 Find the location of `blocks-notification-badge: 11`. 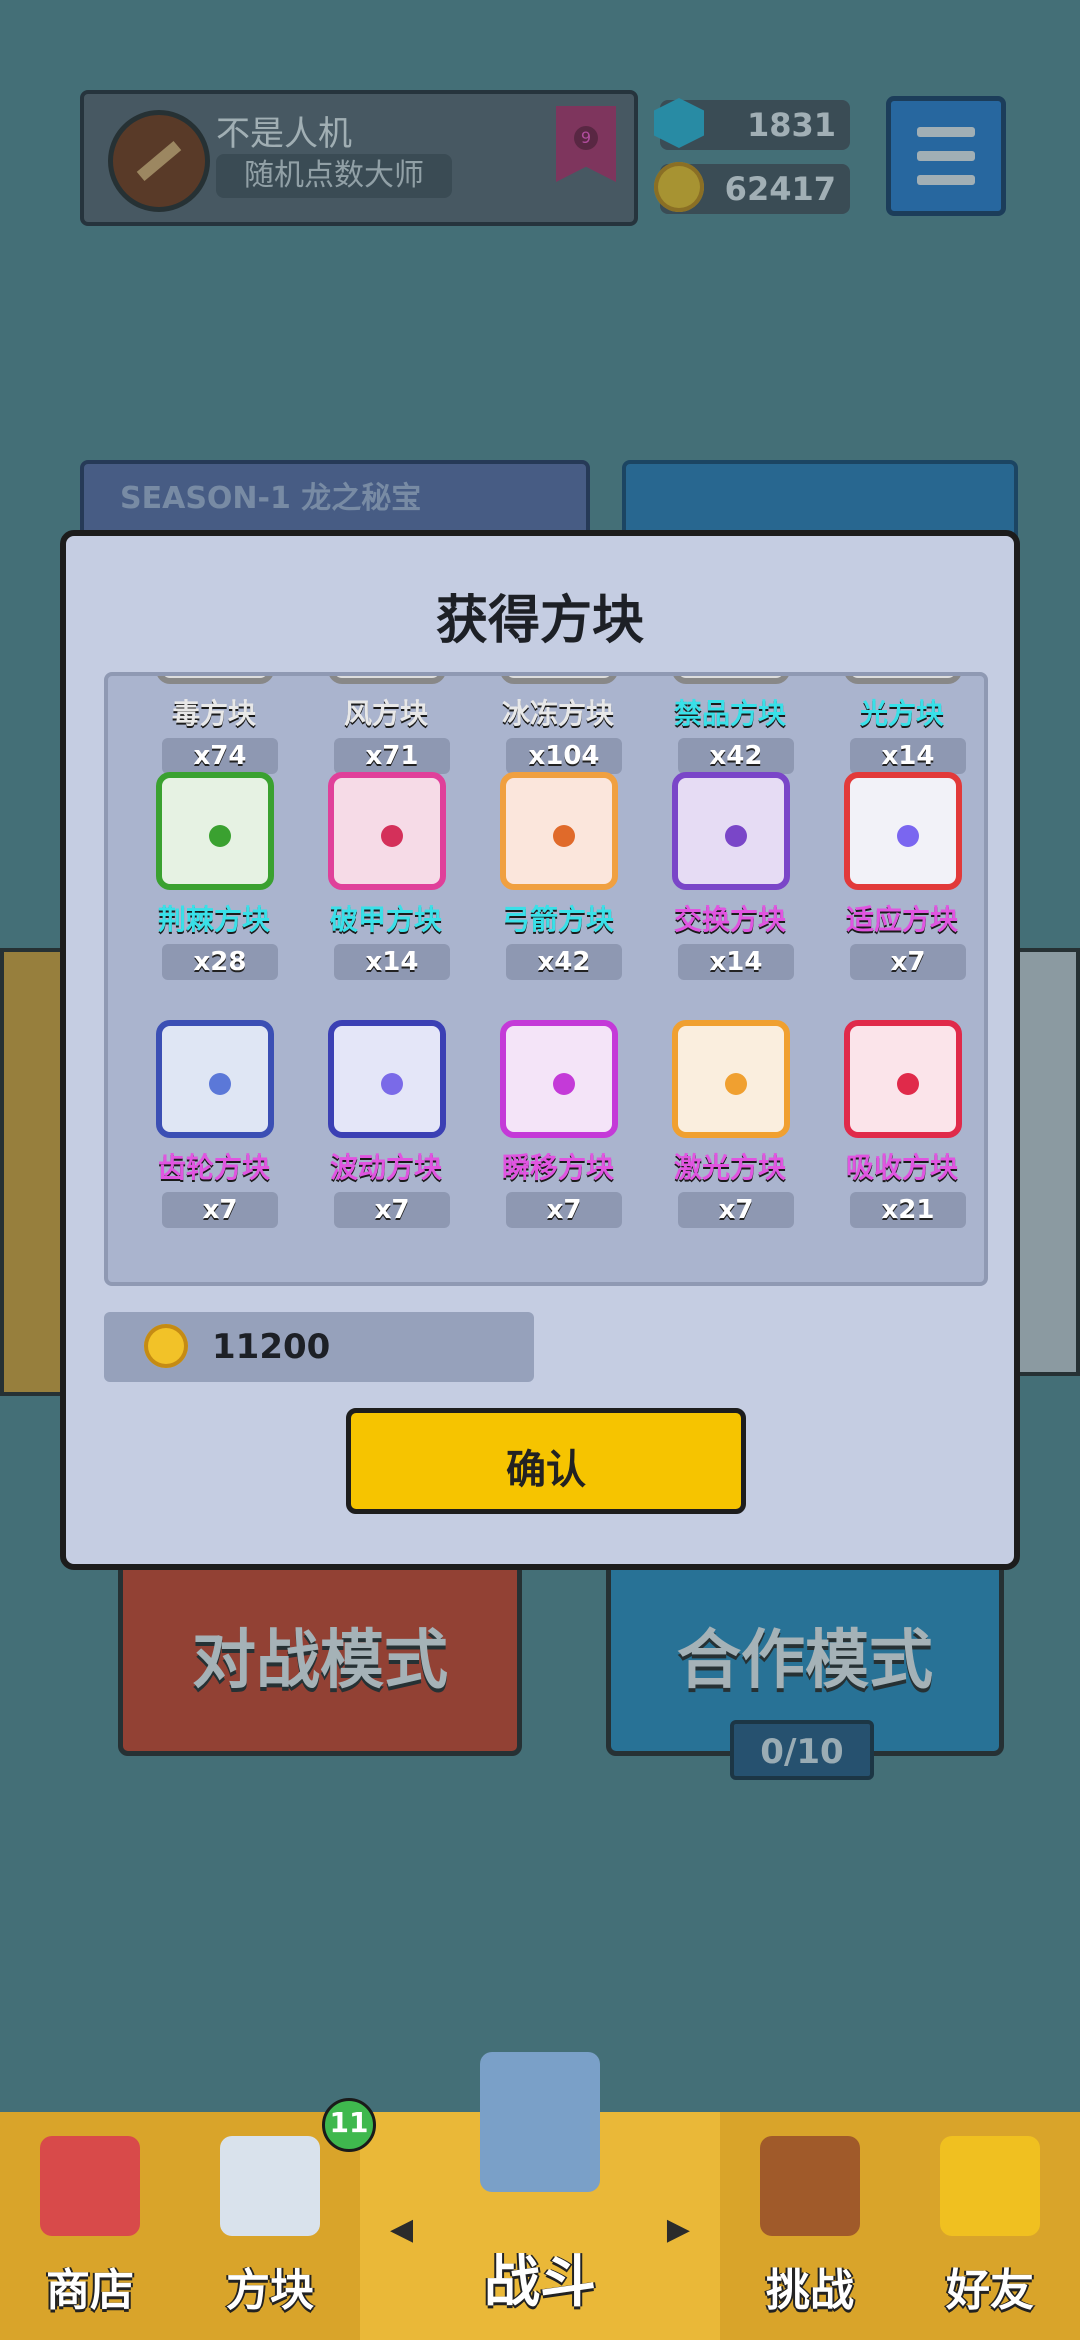

blocks-notification-badge: 11 is located at coordinates (349, 2125).